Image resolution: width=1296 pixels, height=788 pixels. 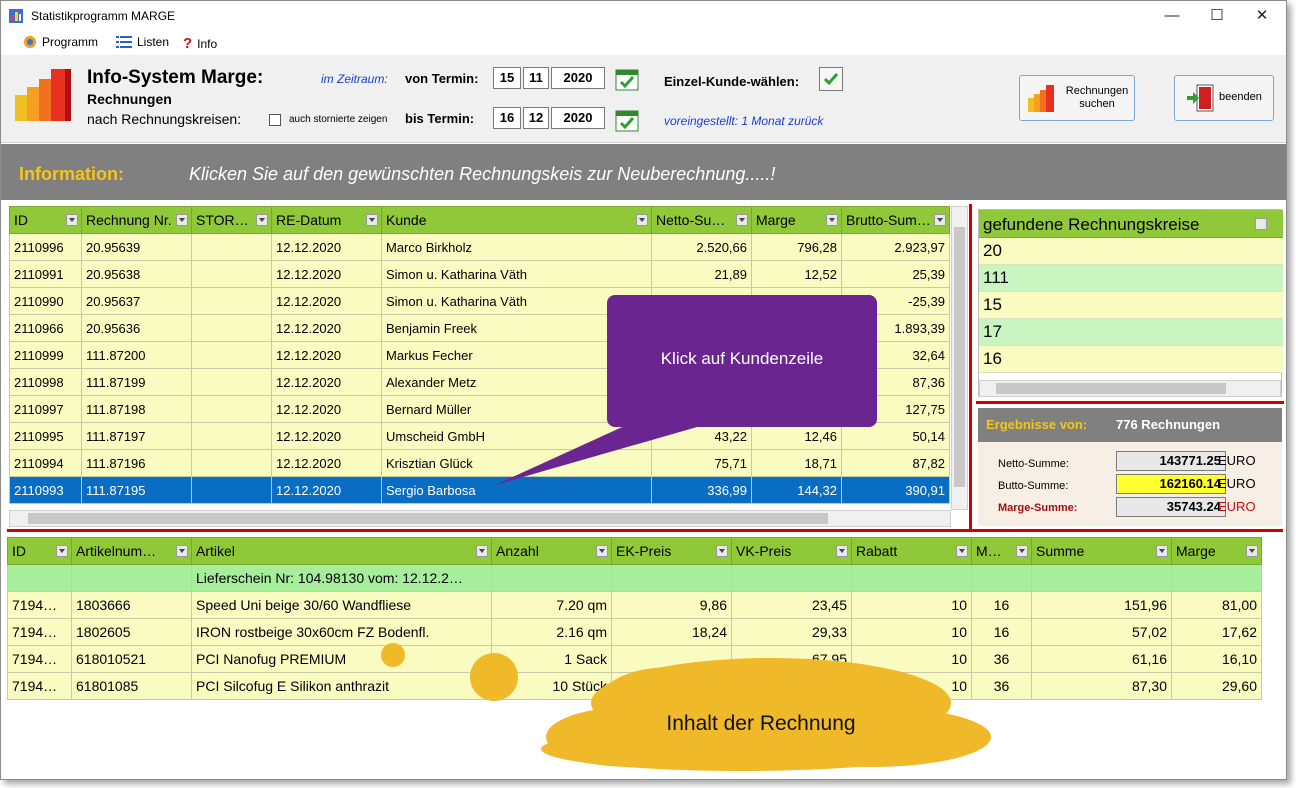 What do you see at coordinates (1216, 686) in the screenshot?
I see `table-cell: 29,60` at bounding box center [1216, 686].